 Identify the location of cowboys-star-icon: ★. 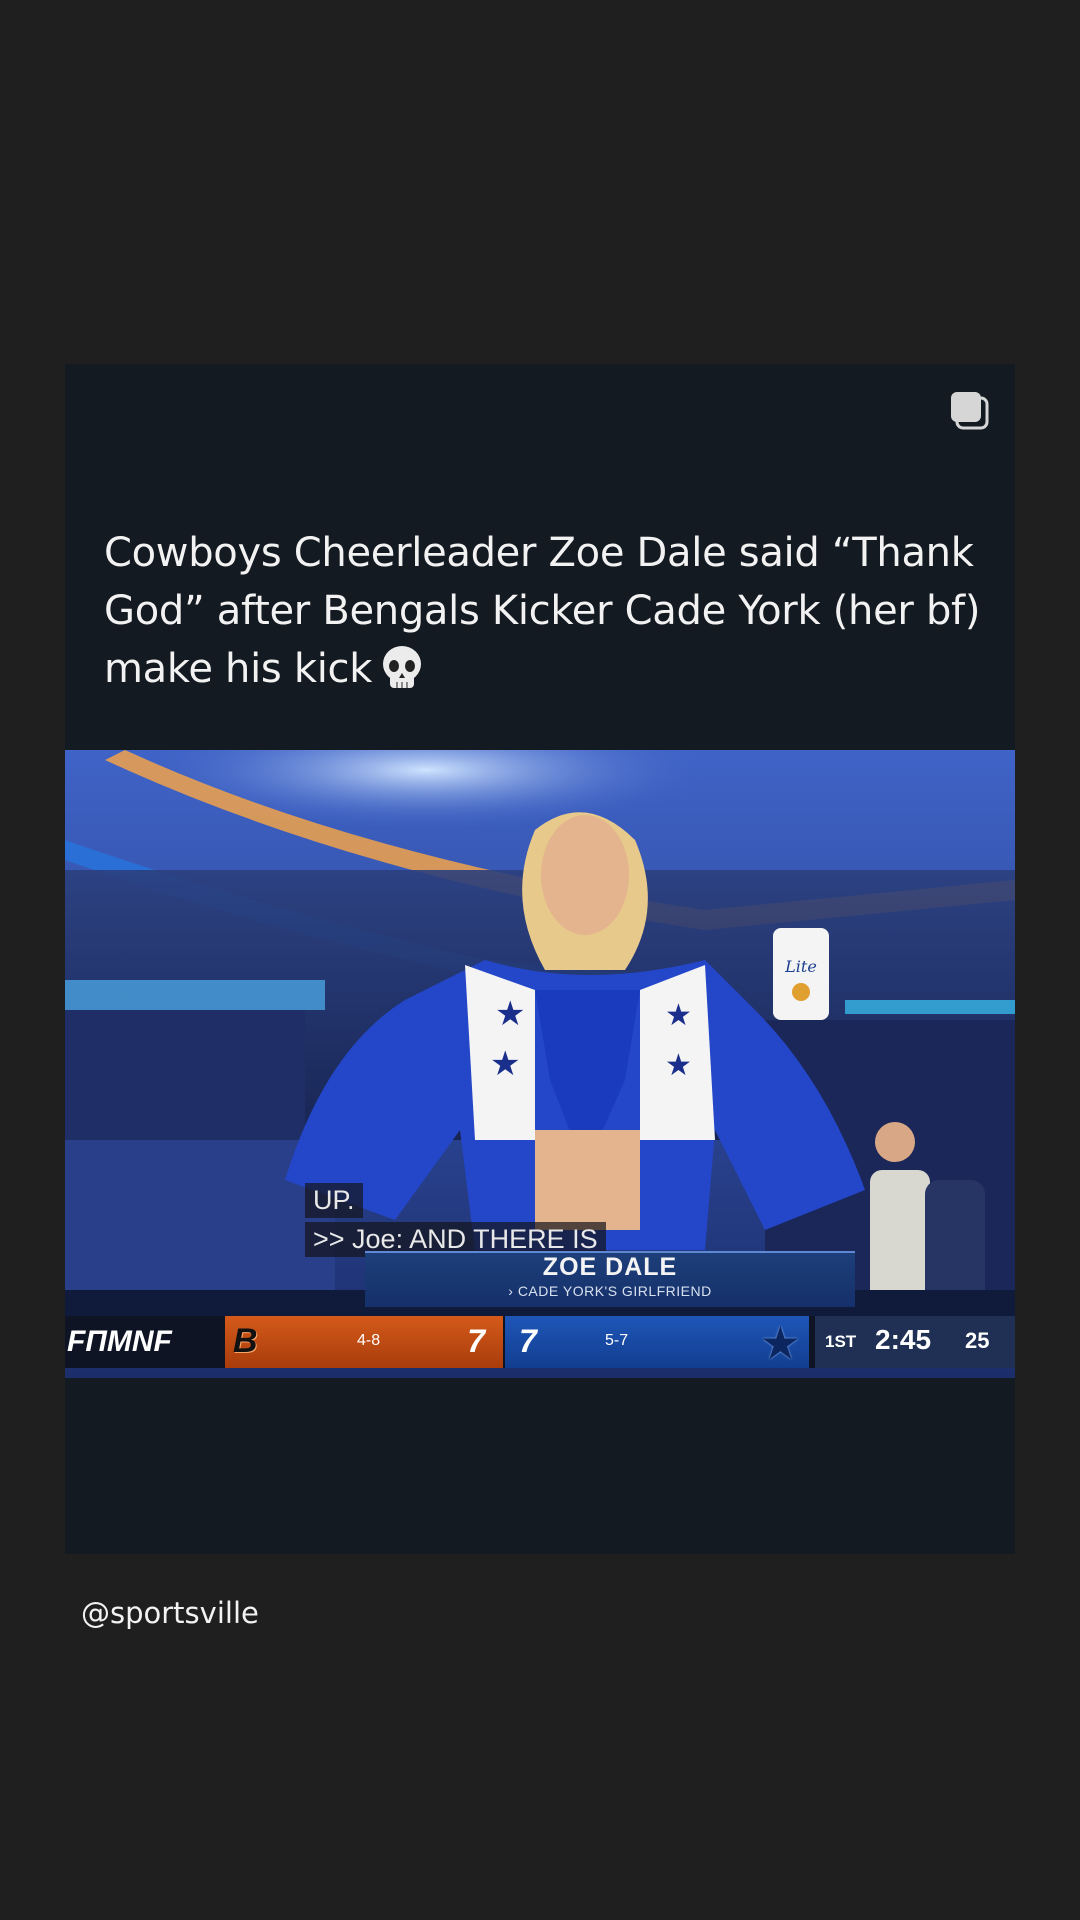
(780, 1343).